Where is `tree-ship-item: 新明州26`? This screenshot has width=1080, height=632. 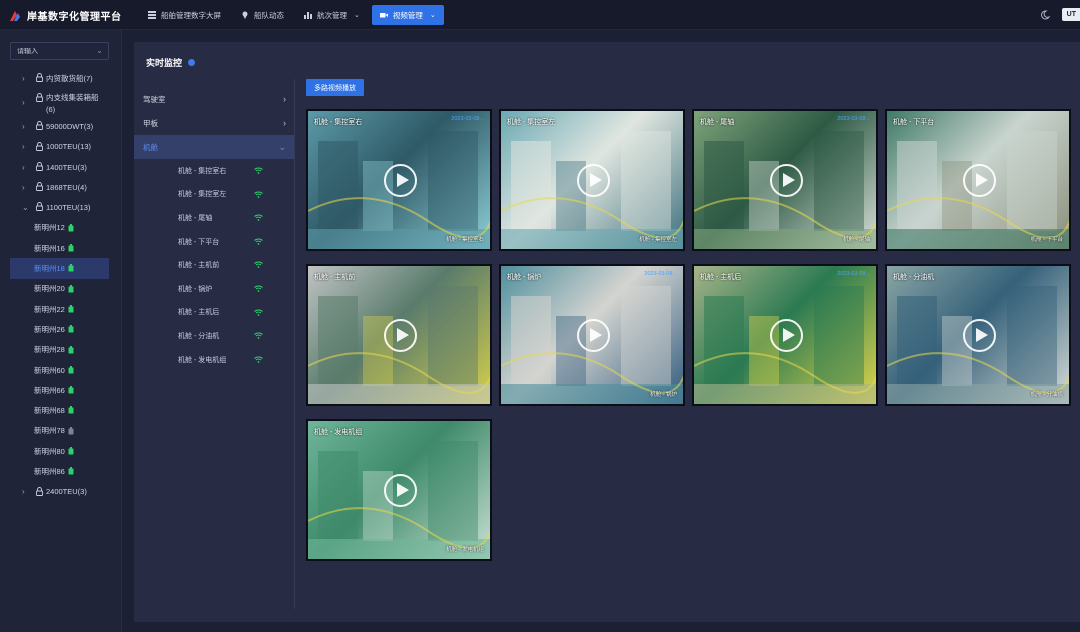 tree-ship-item: 新明州26 is located at coordinates (61, 329).